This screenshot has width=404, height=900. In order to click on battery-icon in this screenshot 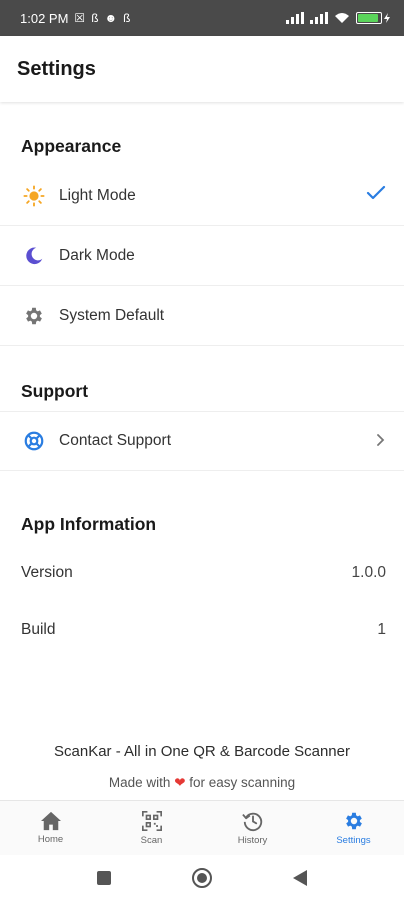, I will do `click(373, 18)`.